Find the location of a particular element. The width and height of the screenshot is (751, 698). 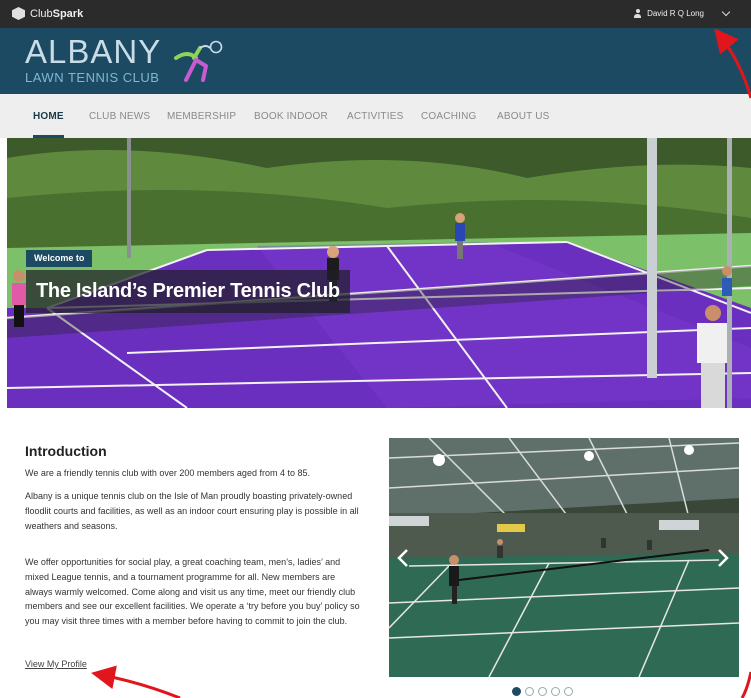

clubspark-logo-light: Club is located at coordinates (41, 13).